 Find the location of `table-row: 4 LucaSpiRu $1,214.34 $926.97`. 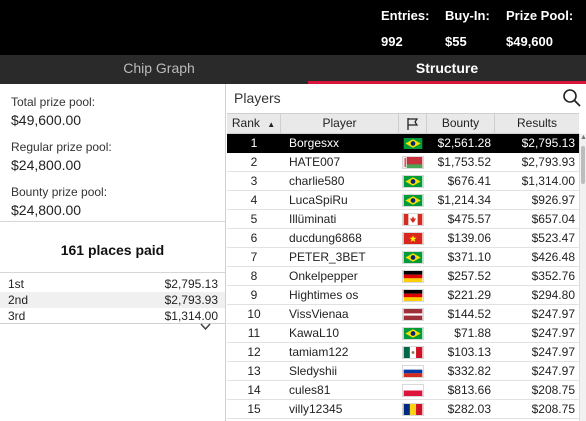

table-row: 4 LucaSpiRu $1,214.34 $926.97 is located at coordinates (403, 200).